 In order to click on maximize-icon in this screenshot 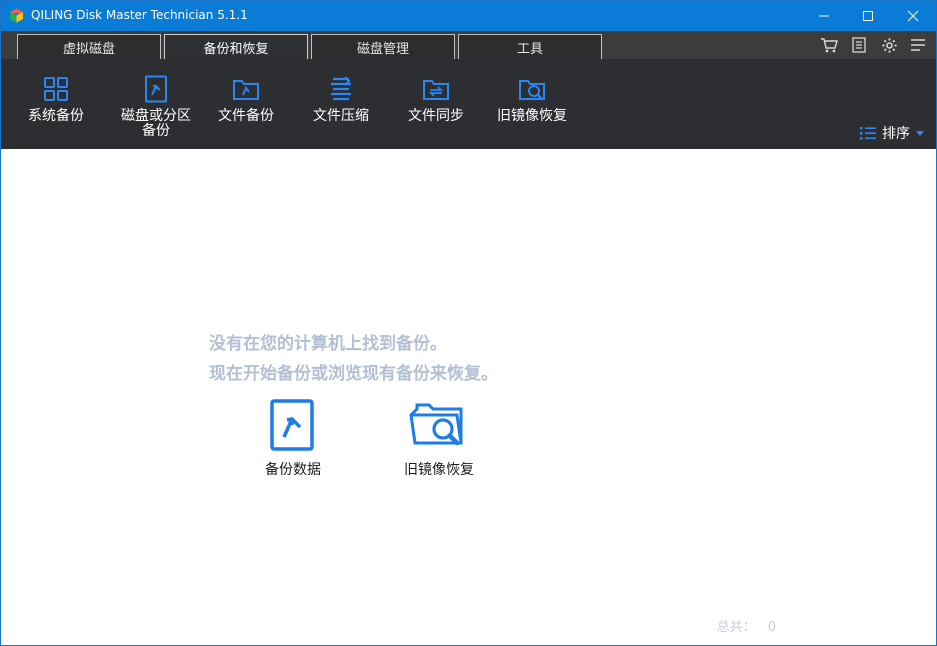, I will do `click(868, 16)`.